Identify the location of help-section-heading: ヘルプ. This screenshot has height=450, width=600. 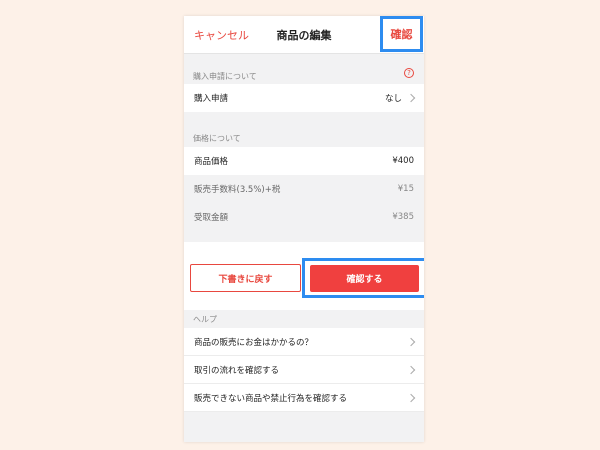
(205, 319).